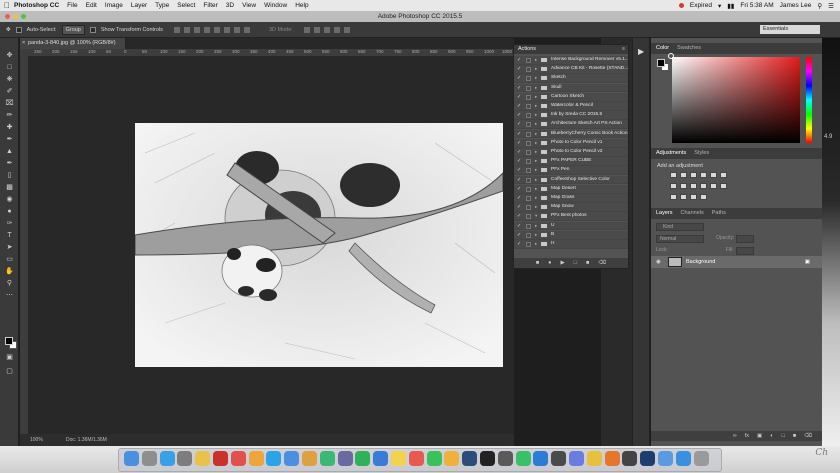 This screenshot has width=840, height=473. I want to click on calendar-dock-icon, so click(416, 458).